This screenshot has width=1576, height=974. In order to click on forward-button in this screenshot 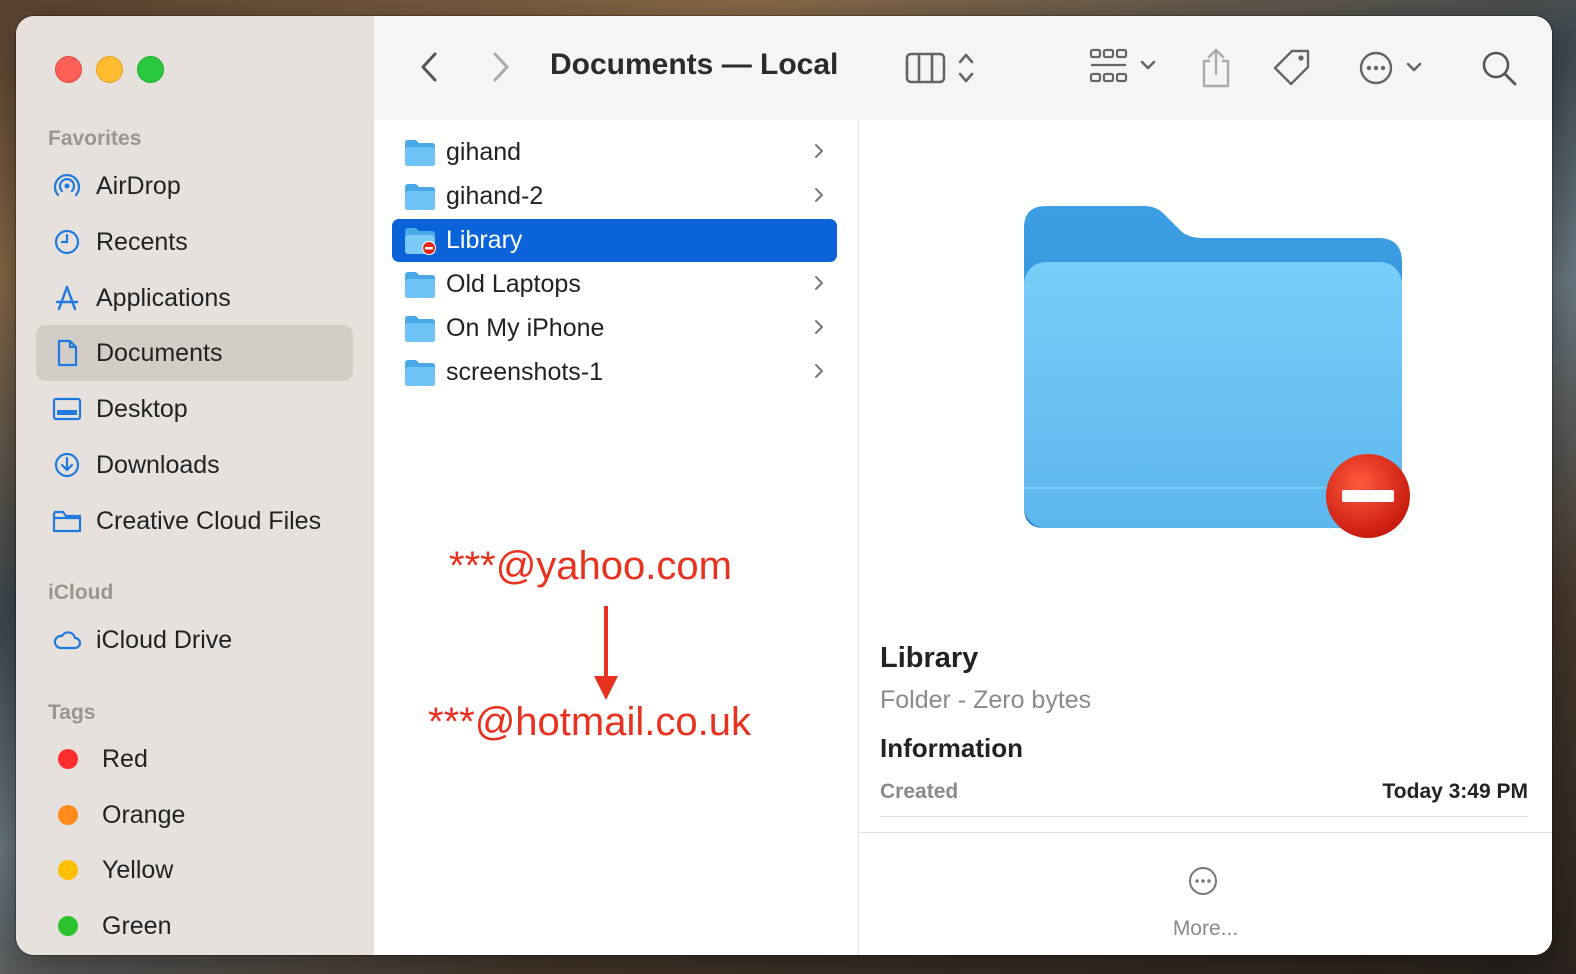, I will do `click(501, 67)`.